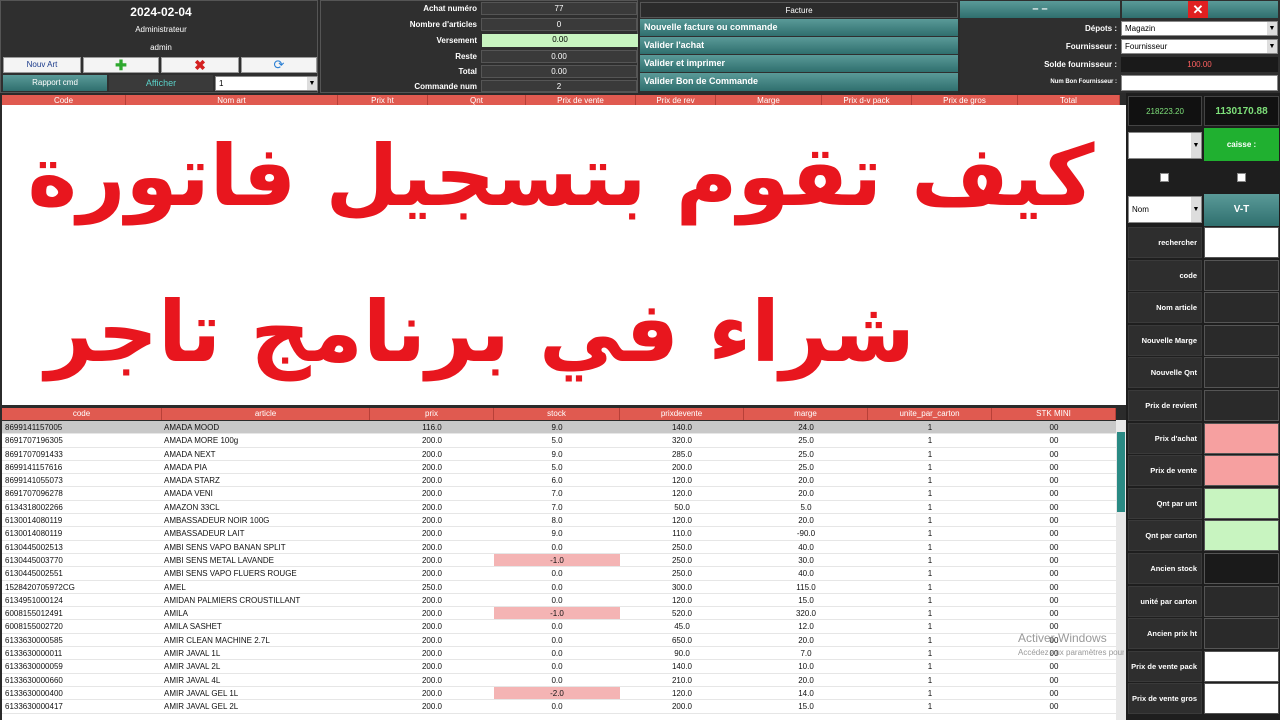 Image resolution: width=1280 pixels, height=720 pixels. I want to click on table-cell-marge: 40.0, so click(806, 574).